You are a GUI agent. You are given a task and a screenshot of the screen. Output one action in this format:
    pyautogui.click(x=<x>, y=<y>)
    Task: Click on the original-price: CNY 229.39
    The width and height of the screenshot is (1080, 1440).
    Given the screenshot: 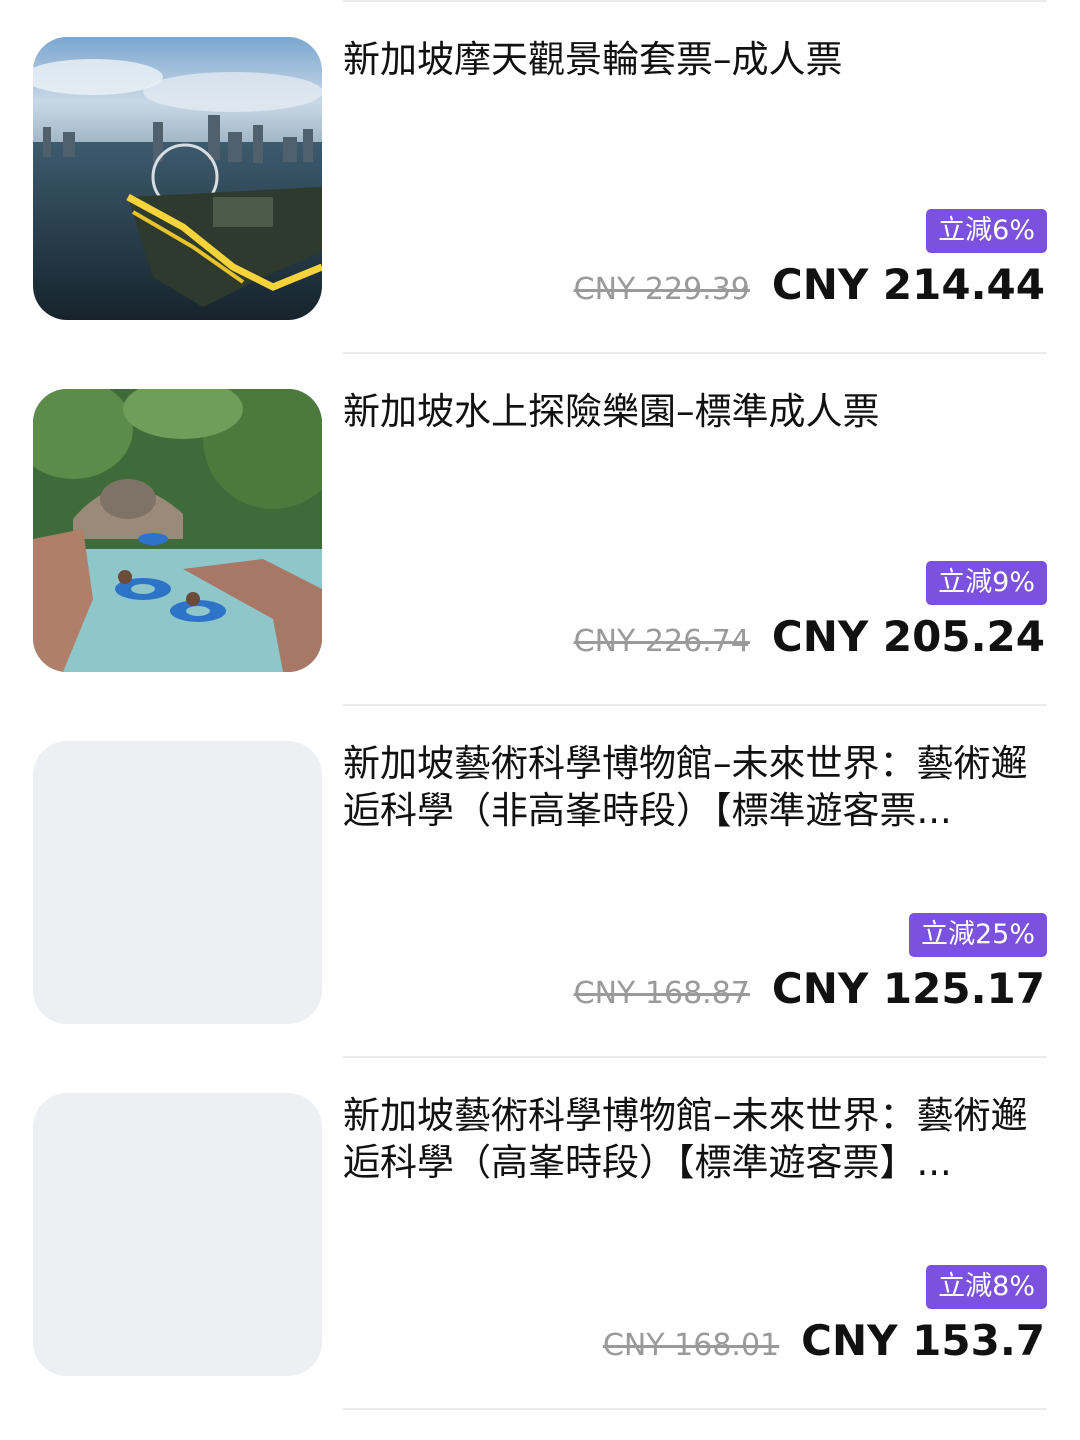 What is the action you would take?
    pyautogui.click(x=661, y=289)
    